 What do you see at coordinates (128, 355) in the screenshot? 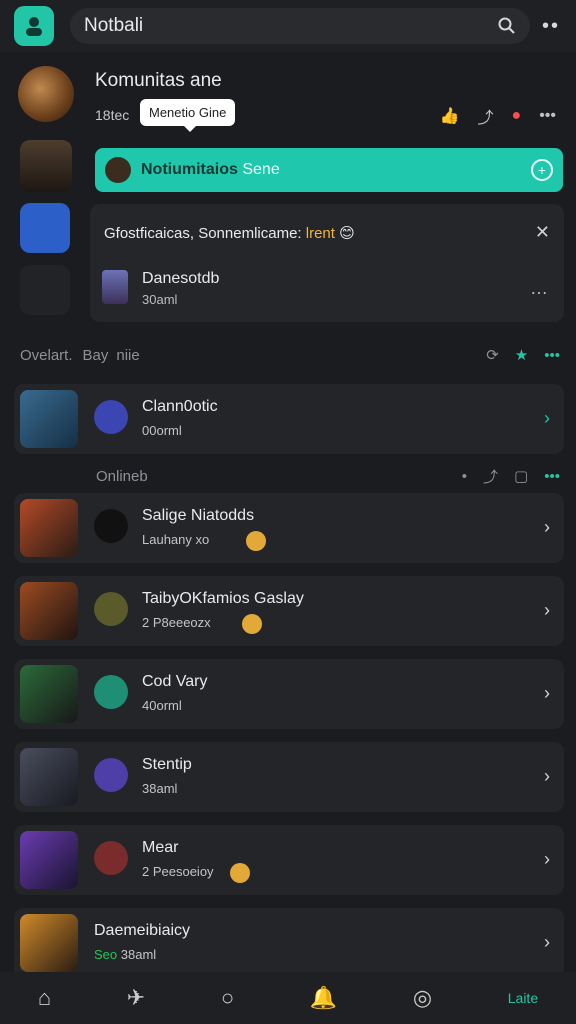
I see `section-label-right: niie` at bounding box center [128, 355].